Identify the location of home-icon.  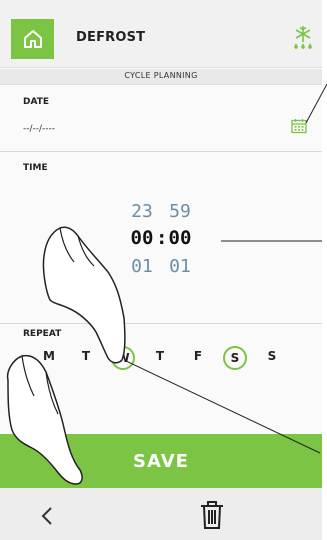
(32, 39).